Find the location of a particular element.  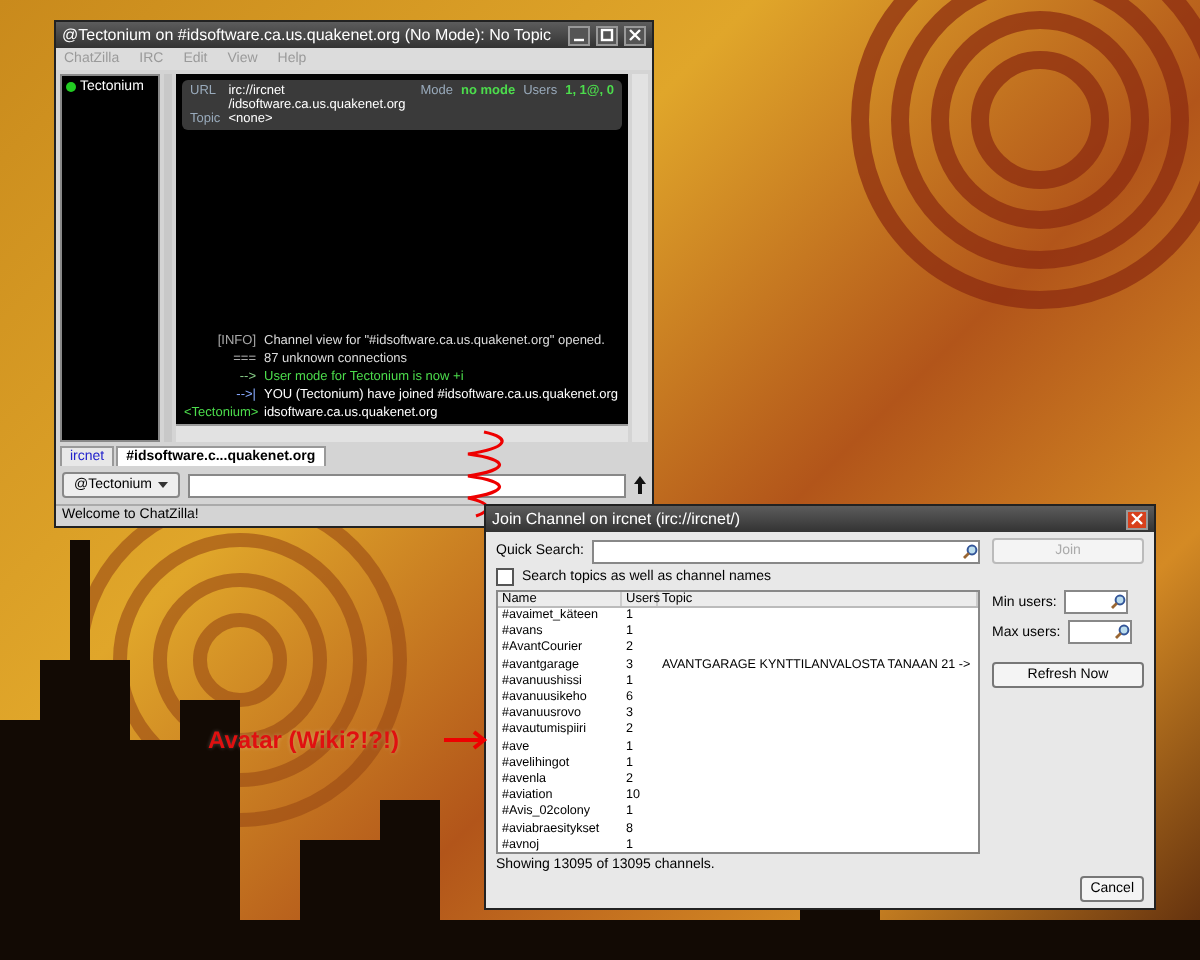

maximize-button is located at coordinates (607, 35).